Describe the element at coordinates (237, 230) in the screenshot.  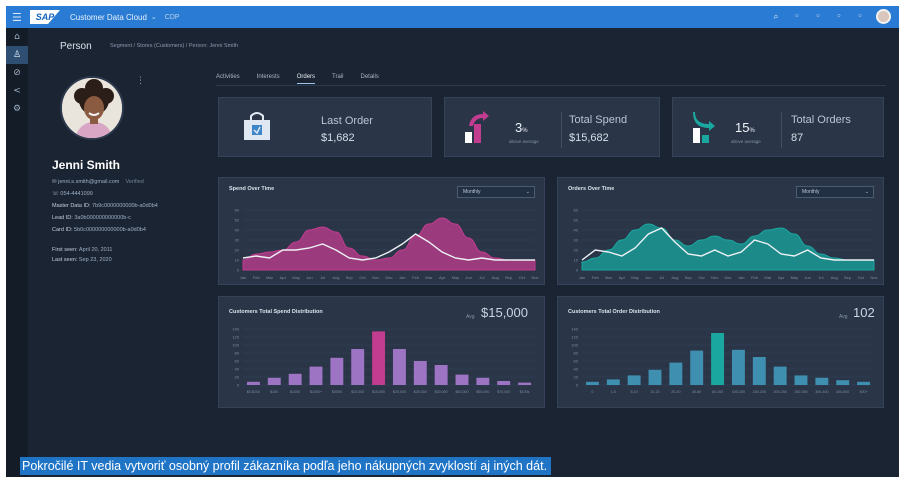
I see `y-tick-label: 40` at that location.